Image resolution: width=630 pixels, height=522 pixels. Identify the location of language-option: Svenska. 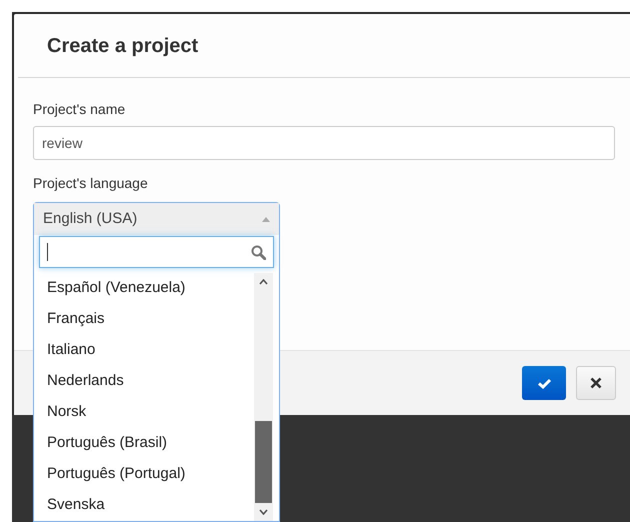
(144, 505).